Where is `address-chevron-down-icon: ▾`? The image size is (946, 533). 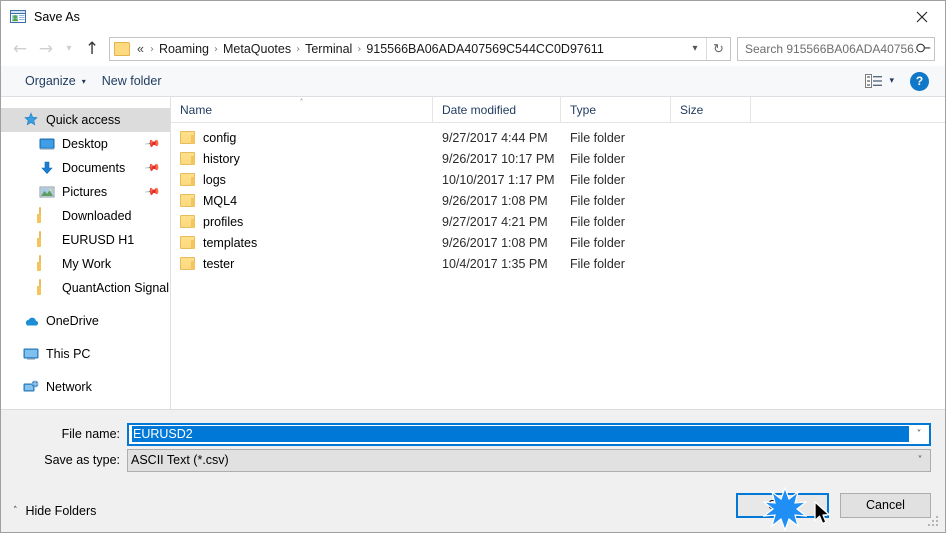
address-chevron-down-icon: ▾ is located at coordinates (695, 49).